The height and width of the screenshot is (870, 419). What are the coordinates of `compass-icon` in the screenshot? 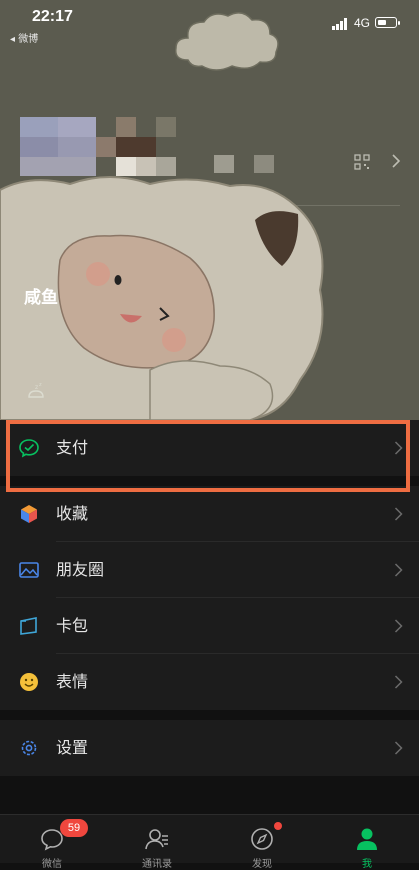 It's located at (262, 839).